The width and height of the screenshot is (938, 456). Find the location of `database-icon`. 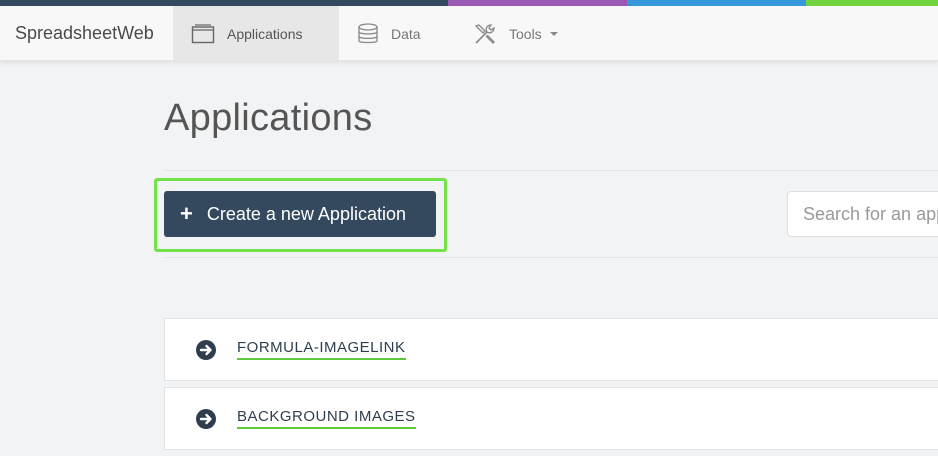

database-icon is located at coordinates (368, 32).